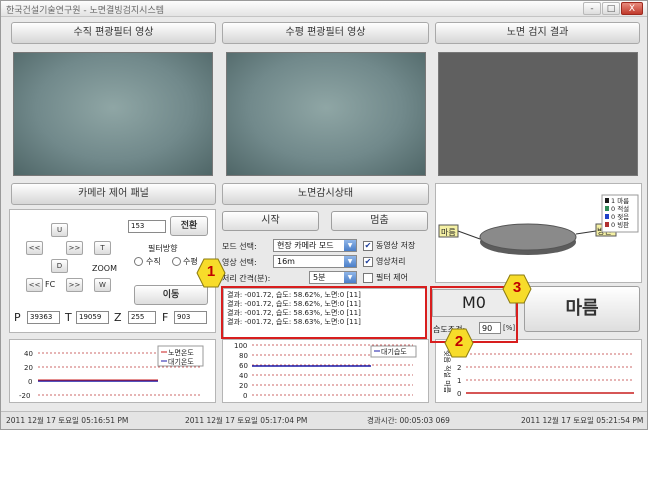 The height and width of the screenshot is (479, 648). Describe the element at coordinates (517, 289) in the screenshot. I see `annotation-marker-3: 3` at that location.